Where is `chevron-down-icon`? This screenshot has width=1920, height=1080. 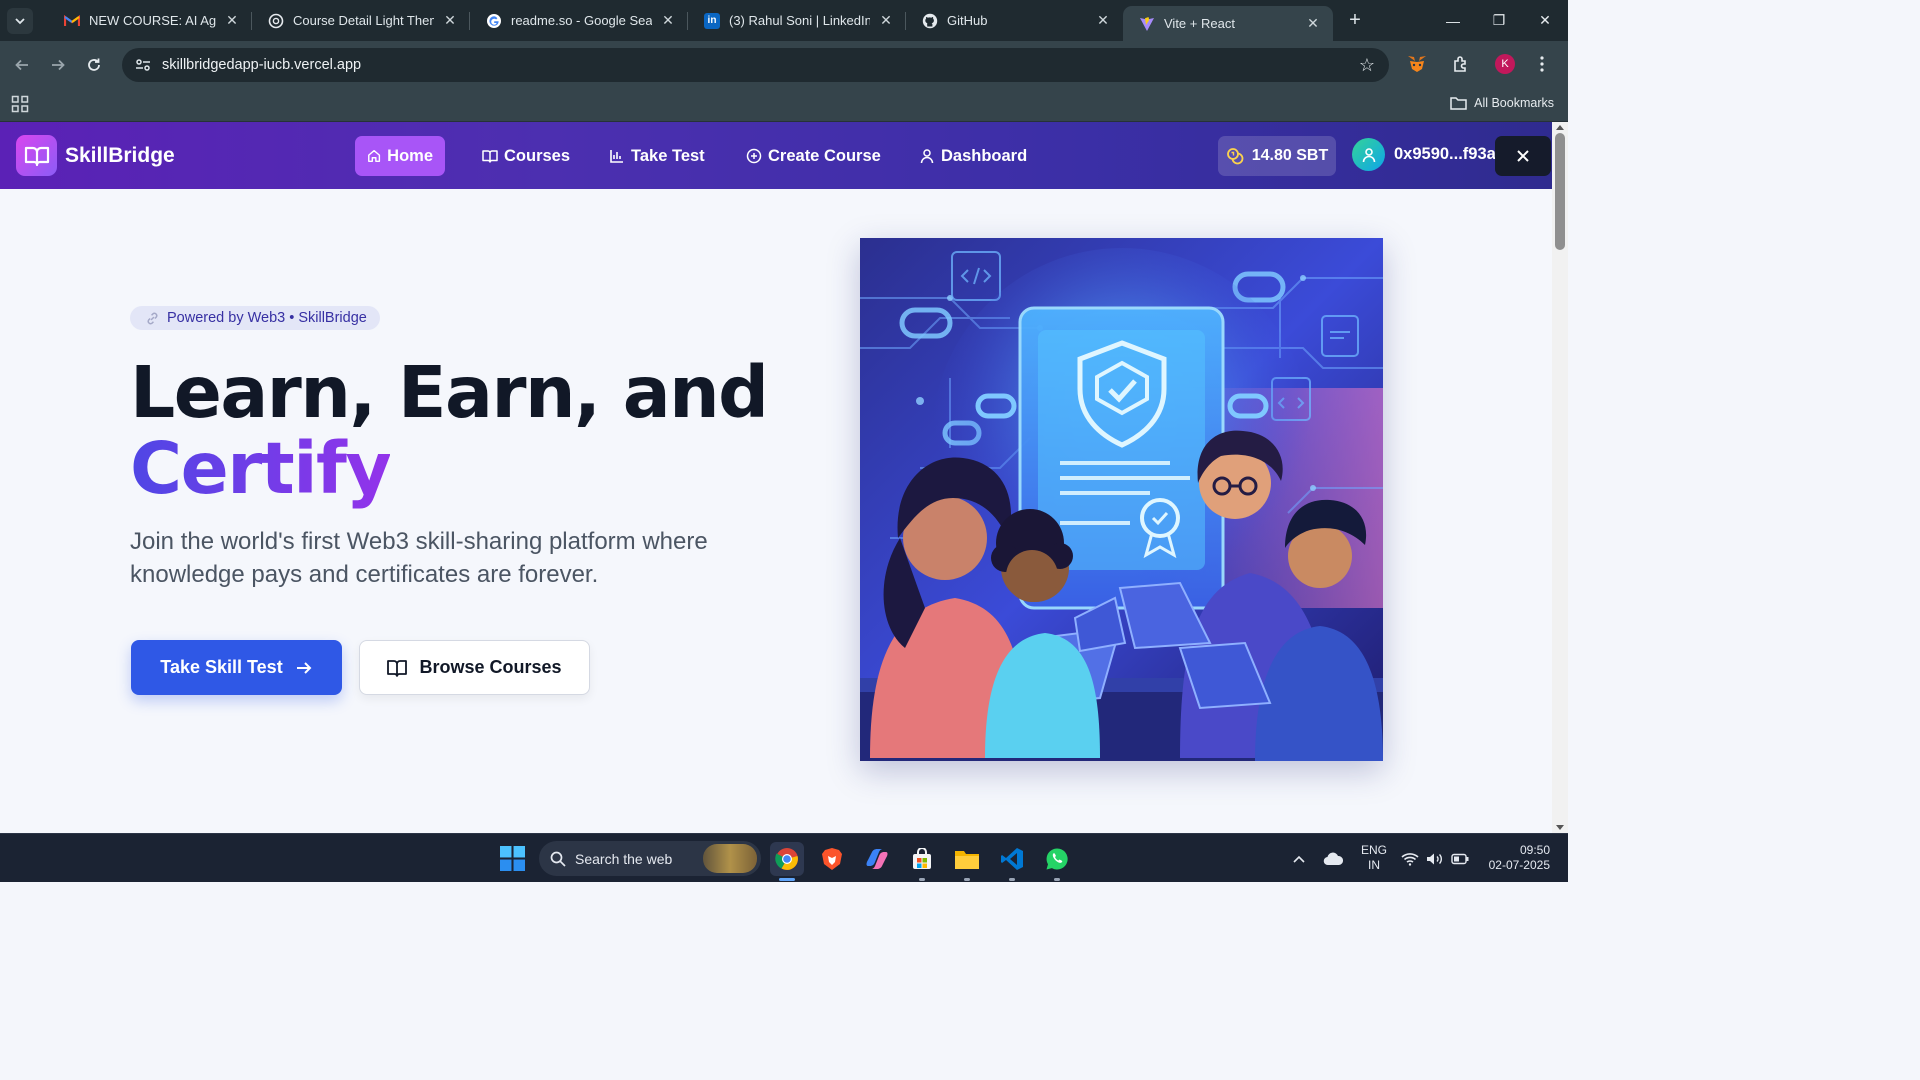 chevron-down-icon is located at coordinates (20, 20).